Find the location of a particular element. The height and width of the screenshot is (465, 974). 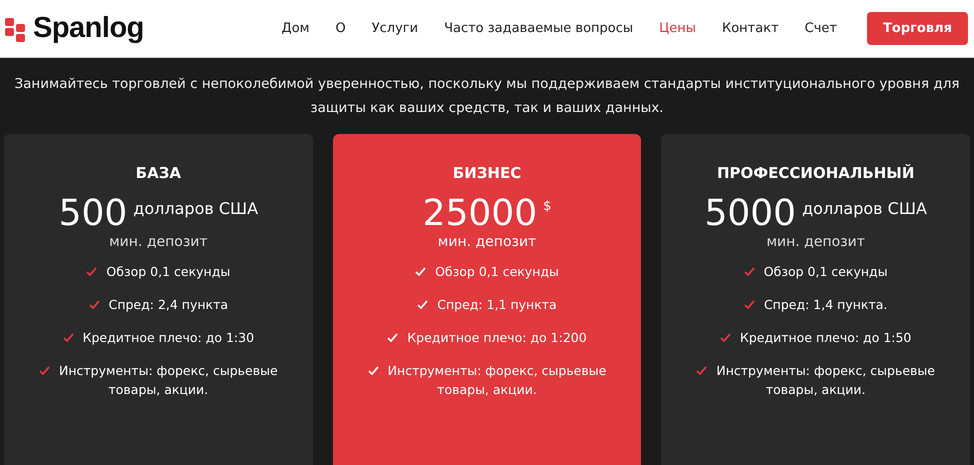

nav-link: Дом is located at coordinates (296, 28).